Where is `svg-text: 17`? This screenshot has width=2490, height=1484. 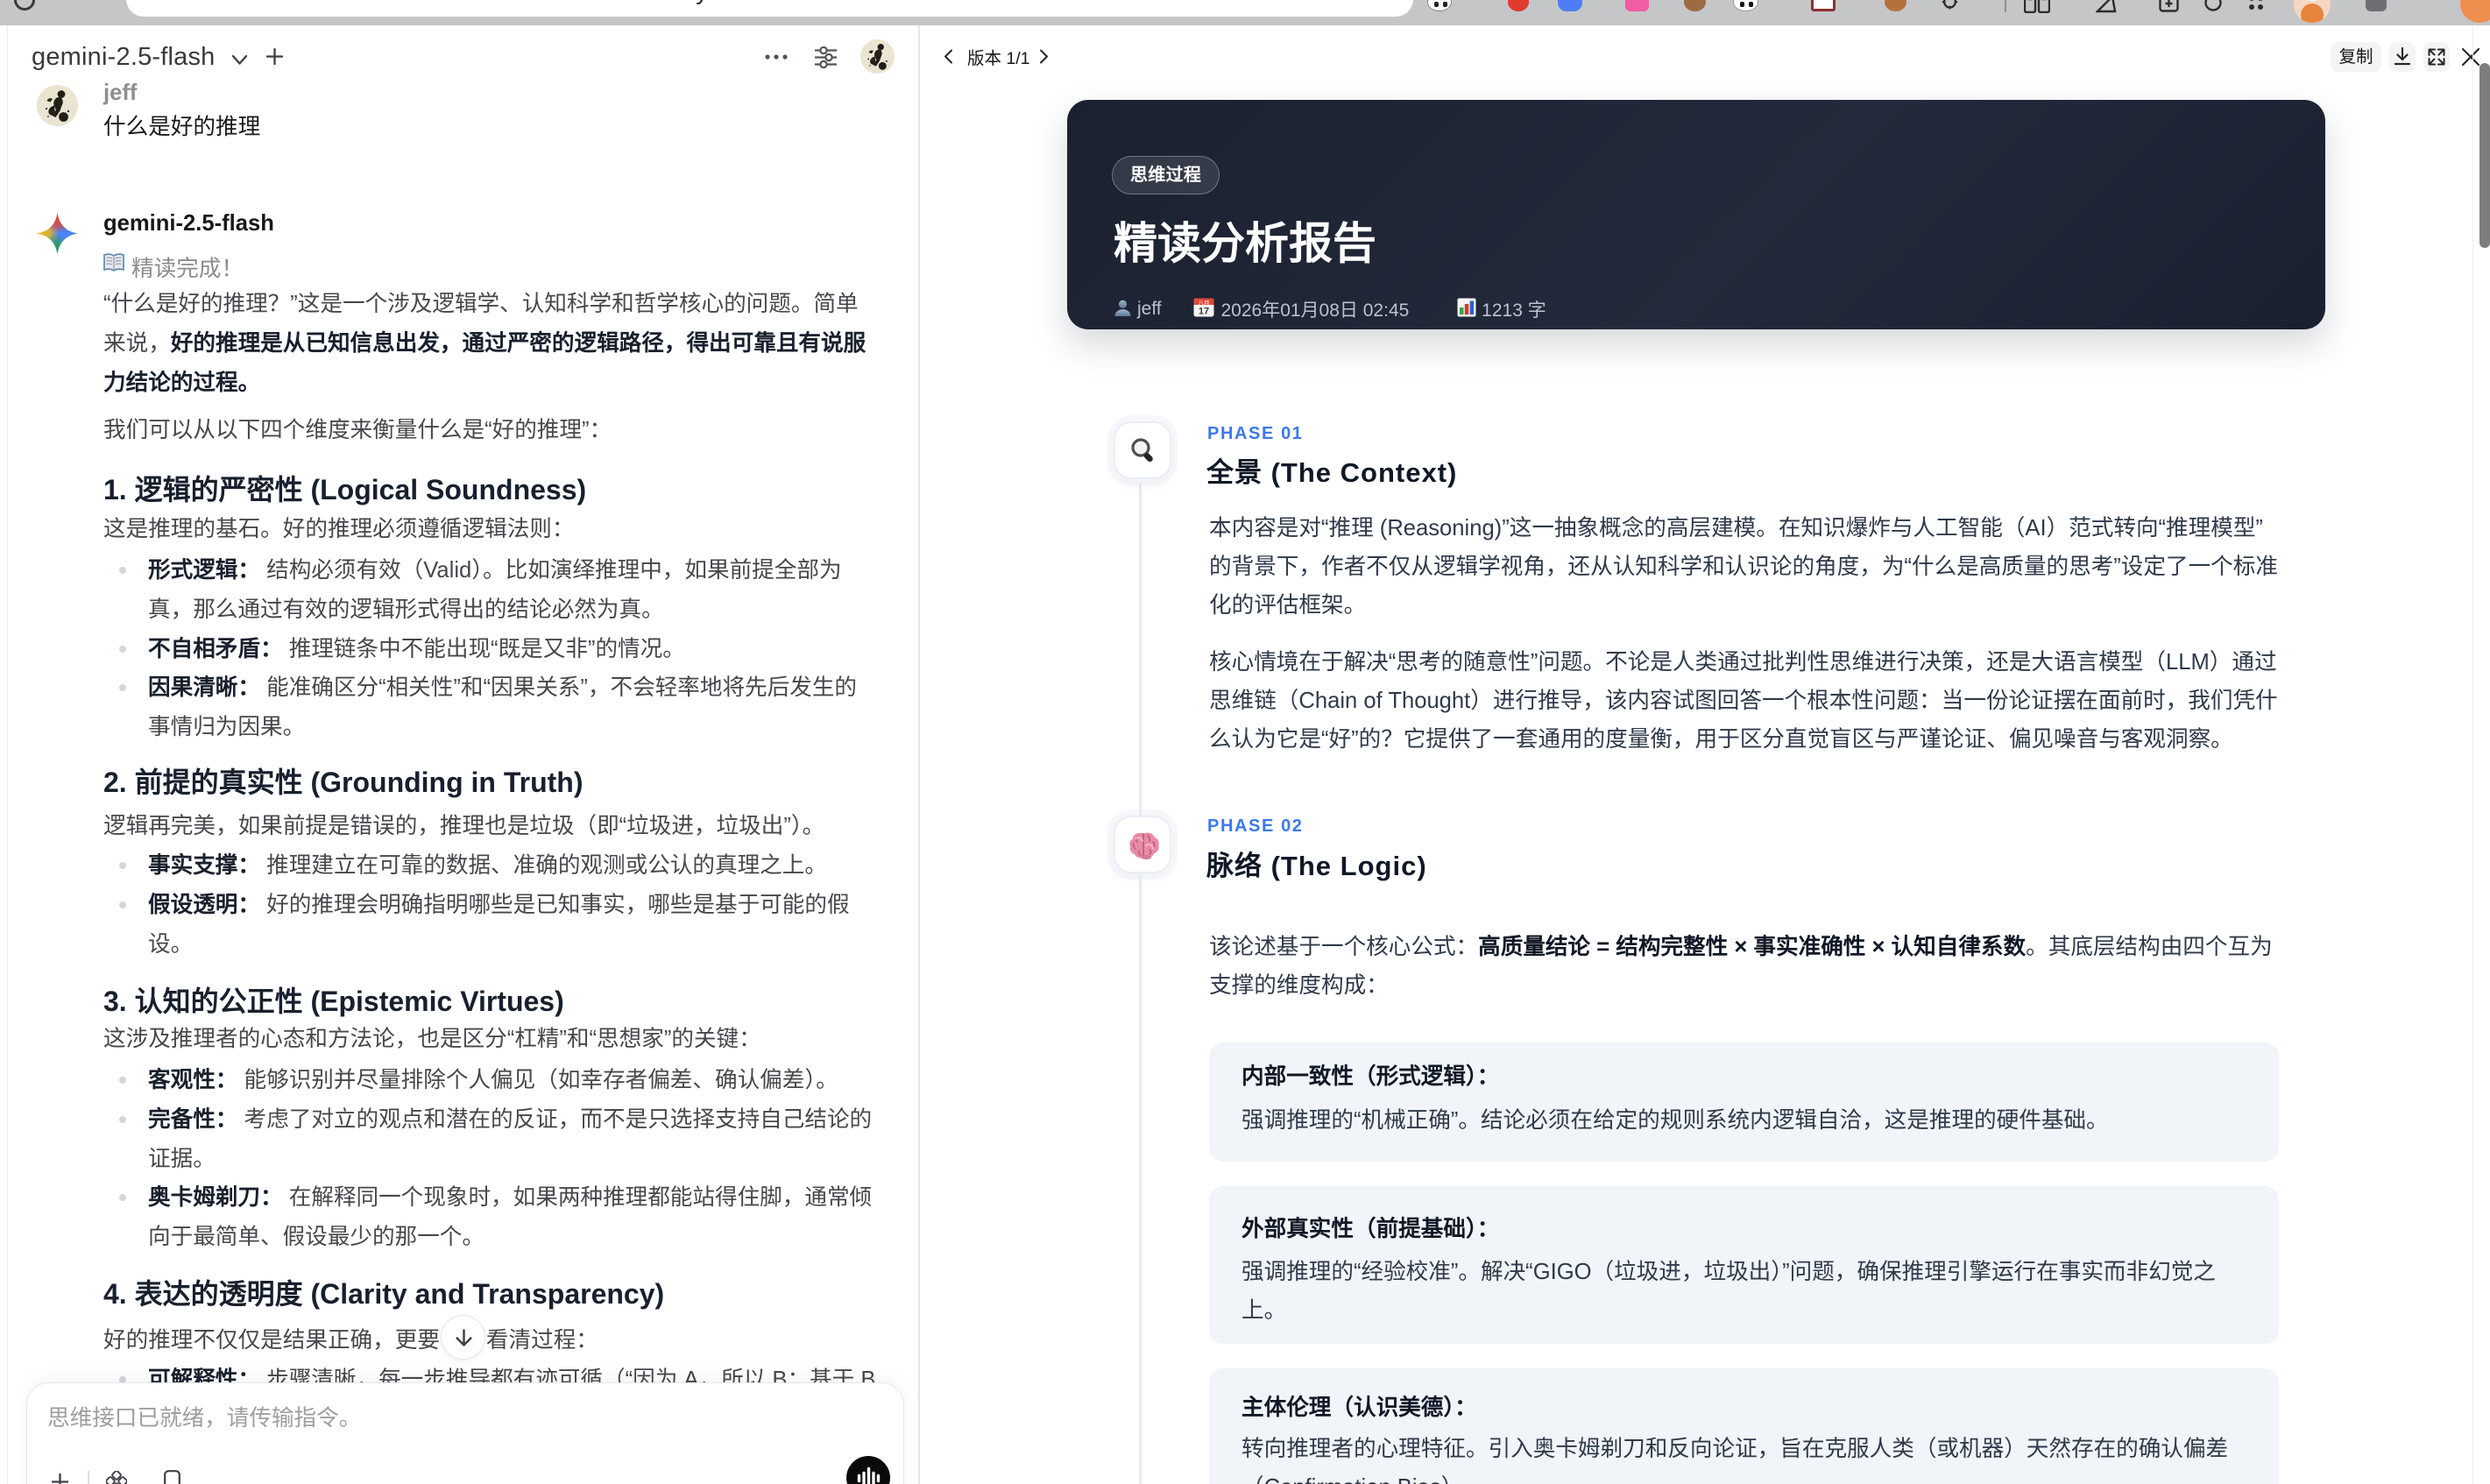
svg-text: 17 is located at coordinates (1204, 311).